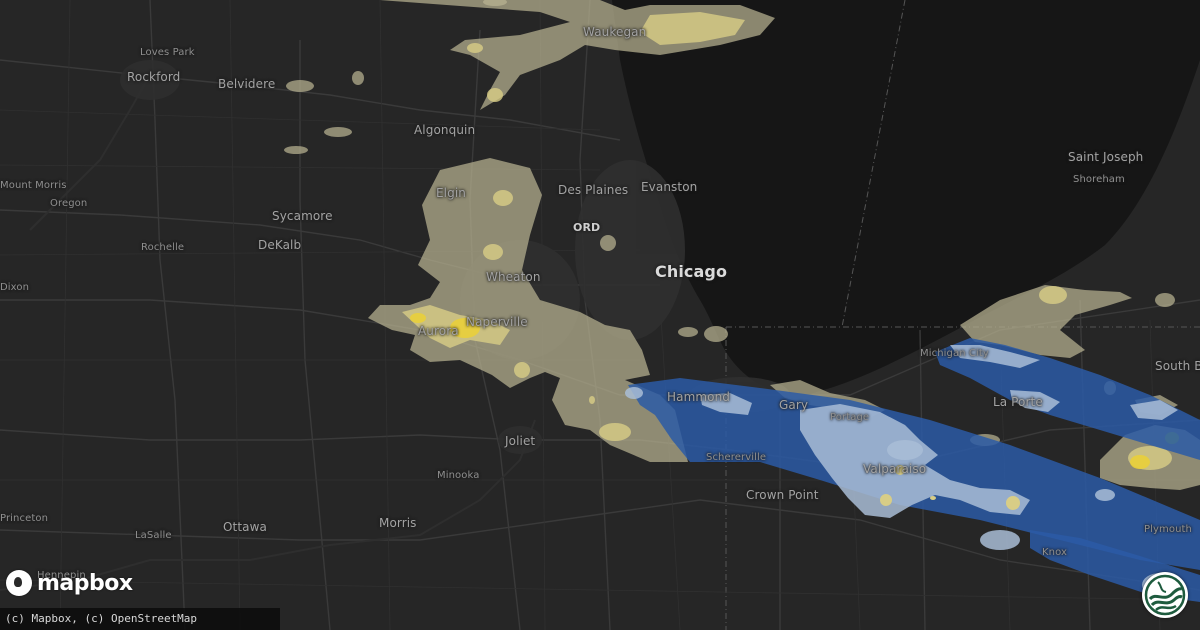 This screenshot has width=1200, height=630. Describe the element at coordinates (497, 322) in the screenshot. I see `place-label: Naperville` at that location.